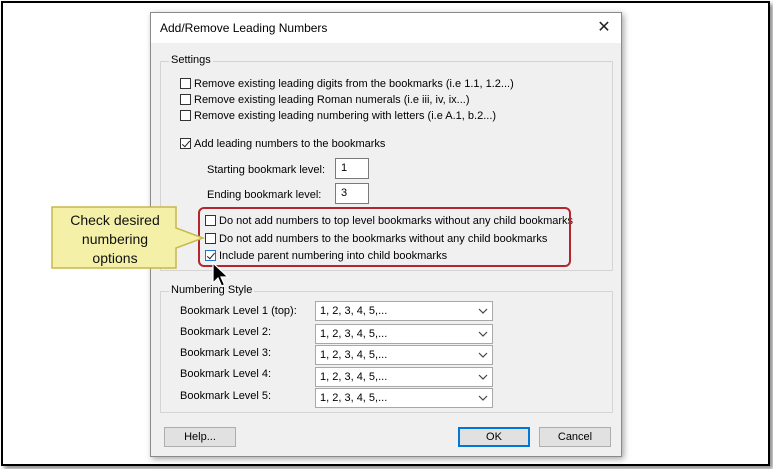 Image resolution: width=773 pixels, height=469 pixels. I want to click on mouse-pointer-icon, so click(221, 274).